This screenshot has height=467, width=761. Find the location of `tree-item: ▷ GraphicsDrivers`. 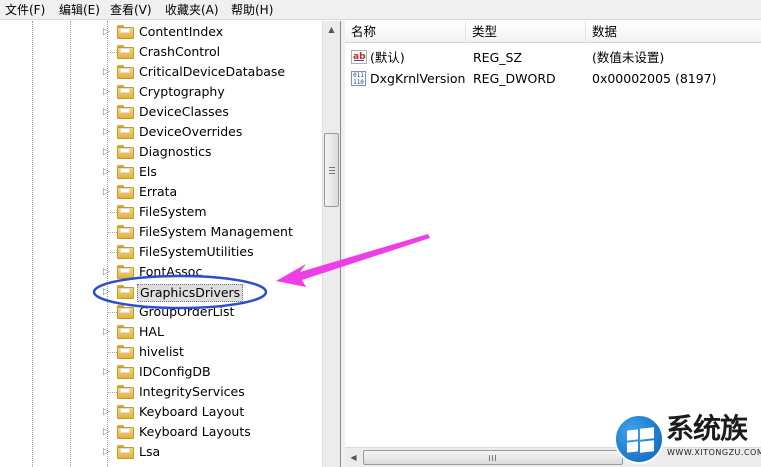

tree-item: ▷ GraphicsDrivers is located at coordinates (161, 292).